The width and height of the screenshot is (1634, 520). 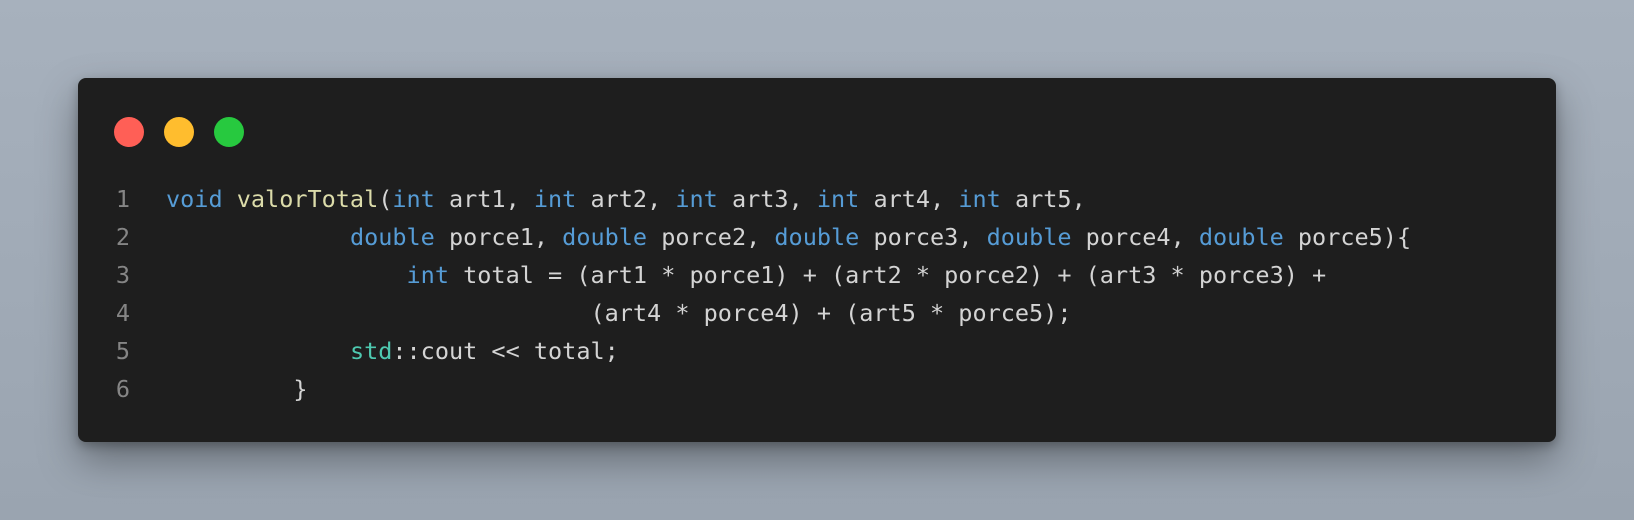 What do you see at coordinates (1043, 199) in the screenshot?
I see `text-token: art5,` at bounding box center [1043, 199].